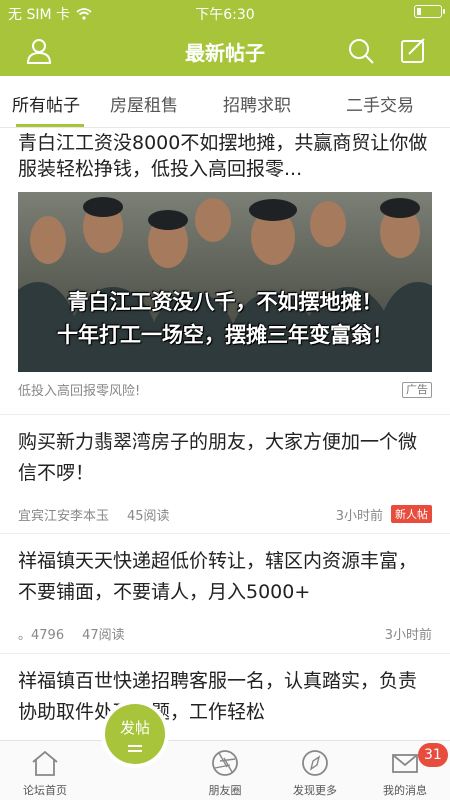 The image size is (450, 800). Describe the element at coordinates (218, 696) in the screenshot. I see `post-title: 祥福镇百世快递招聘客服一名，认真踏实，负责协助取件处理问题，工作轻松` at that location.